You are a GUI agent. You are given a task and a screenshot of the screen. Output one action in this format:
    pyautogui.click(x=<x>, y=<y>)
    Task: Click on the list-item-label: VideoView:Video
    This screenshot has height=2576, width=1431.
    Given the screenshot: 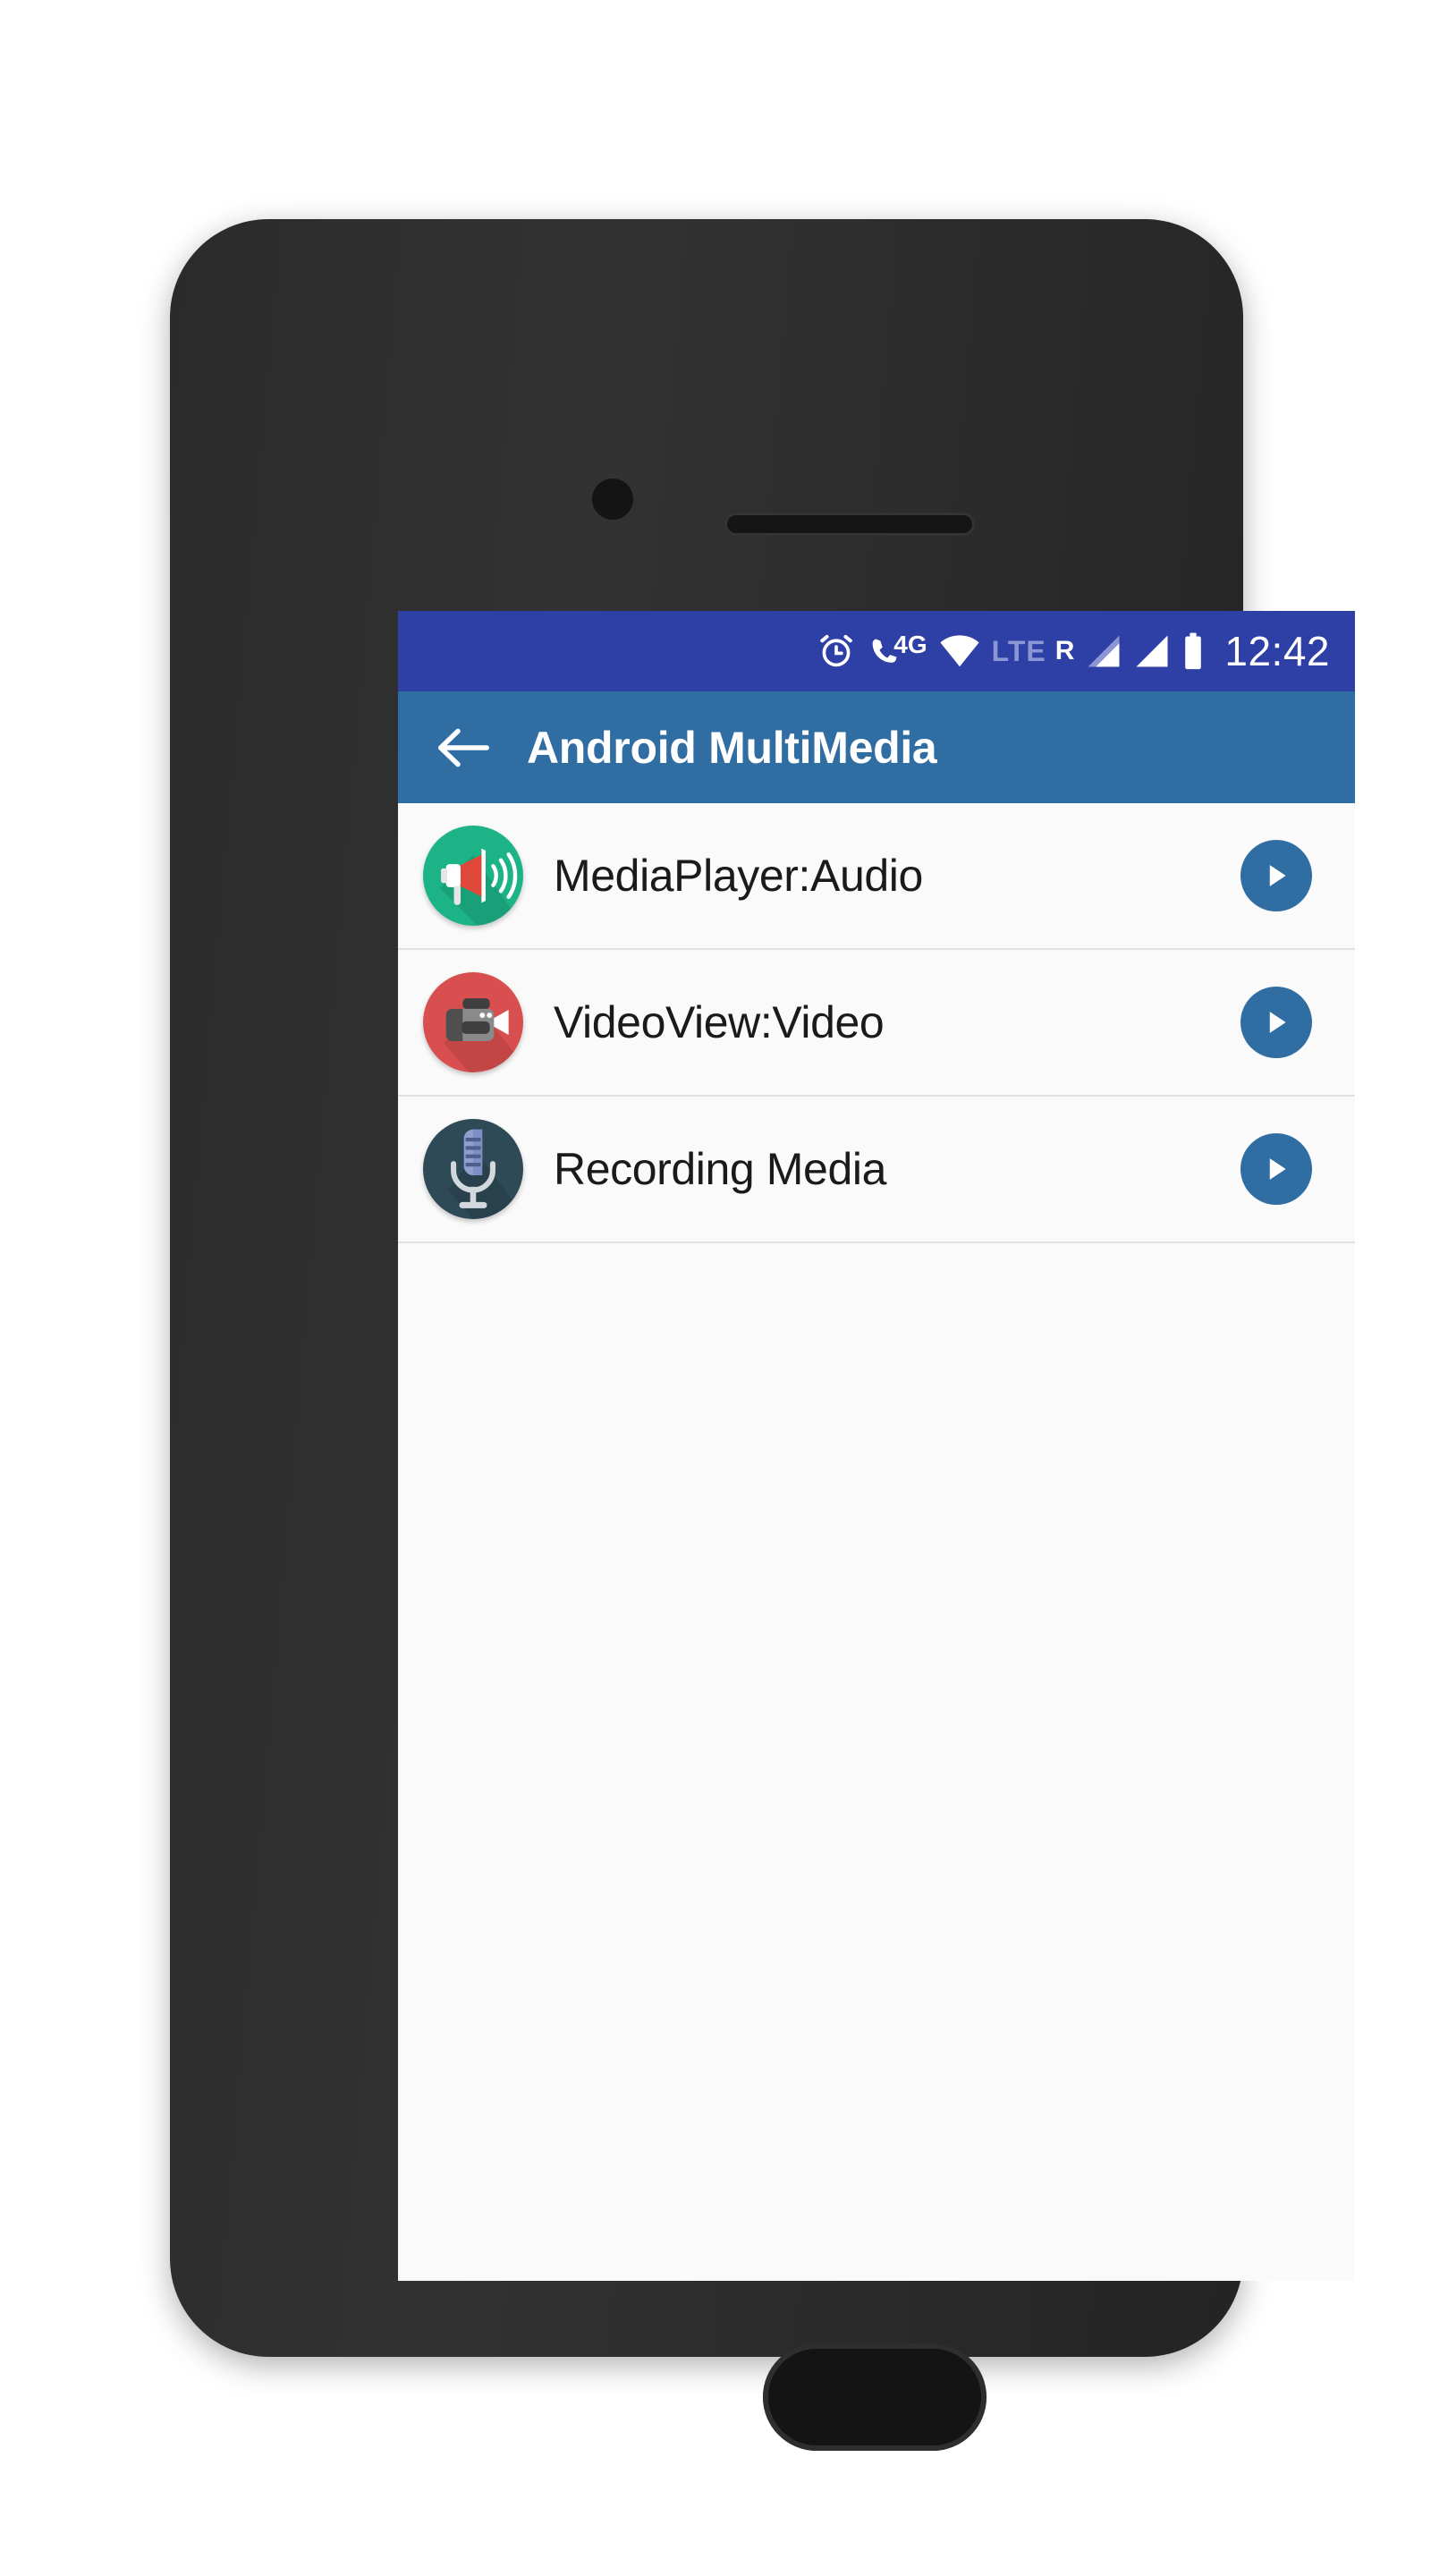 What is the action you would take?
    pyautogui.click(x=719, y=1022)
    